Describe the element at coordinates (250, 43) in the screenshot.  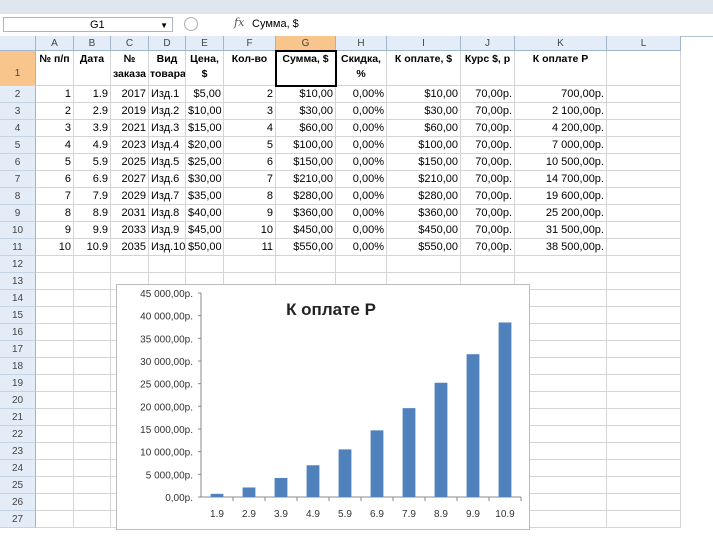
I see `column-header-f: F` at that location.